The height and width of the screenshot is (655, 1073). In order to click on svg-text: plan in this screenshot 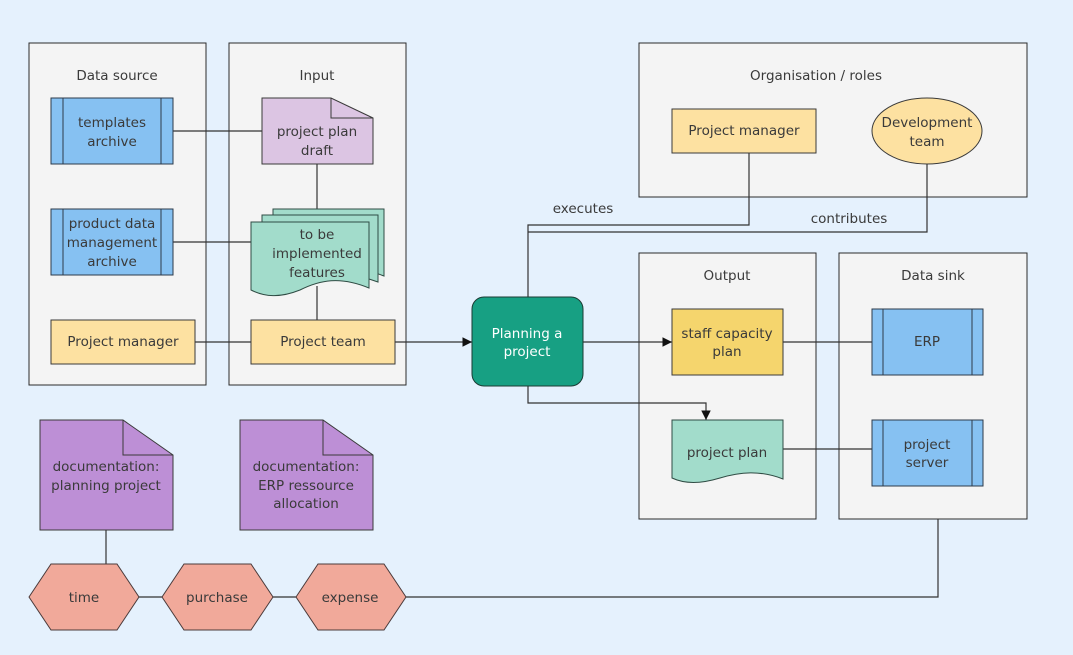, I will do `click(726, 352)`.